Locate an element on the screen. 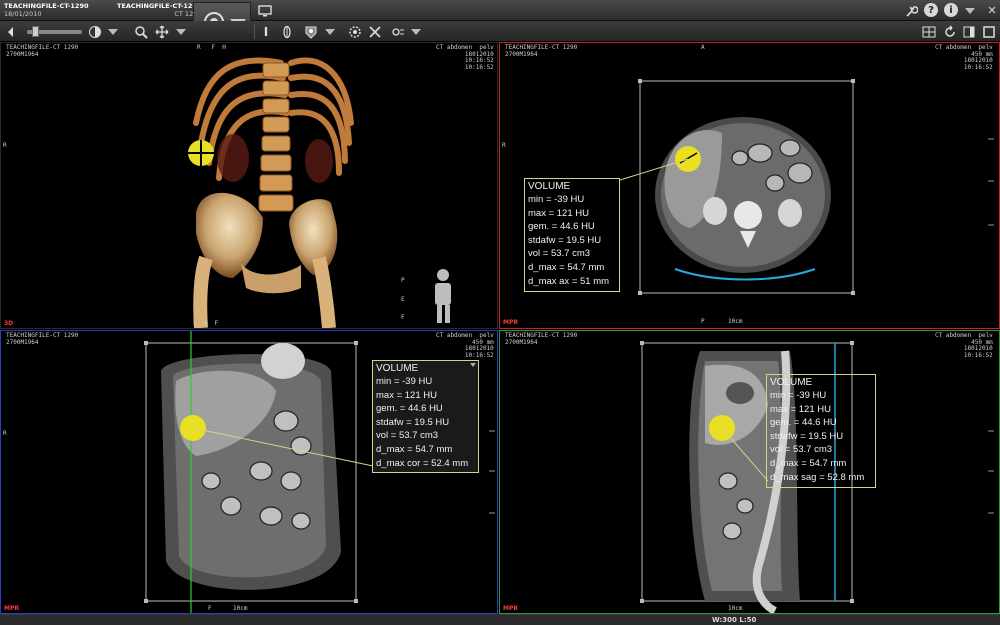 The width and height of the screenshot is (1000, 625). pan-chevron-down-icon is located at coordinates (181, 32).